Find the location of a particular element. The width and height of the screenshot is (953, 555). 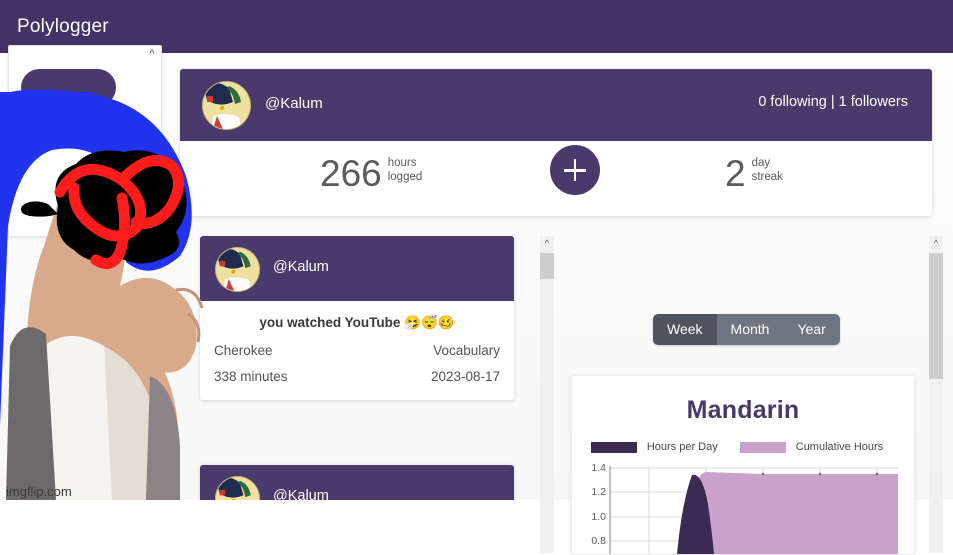

feed-card-duration: 338 minutes is located at coordinates (251, 376).